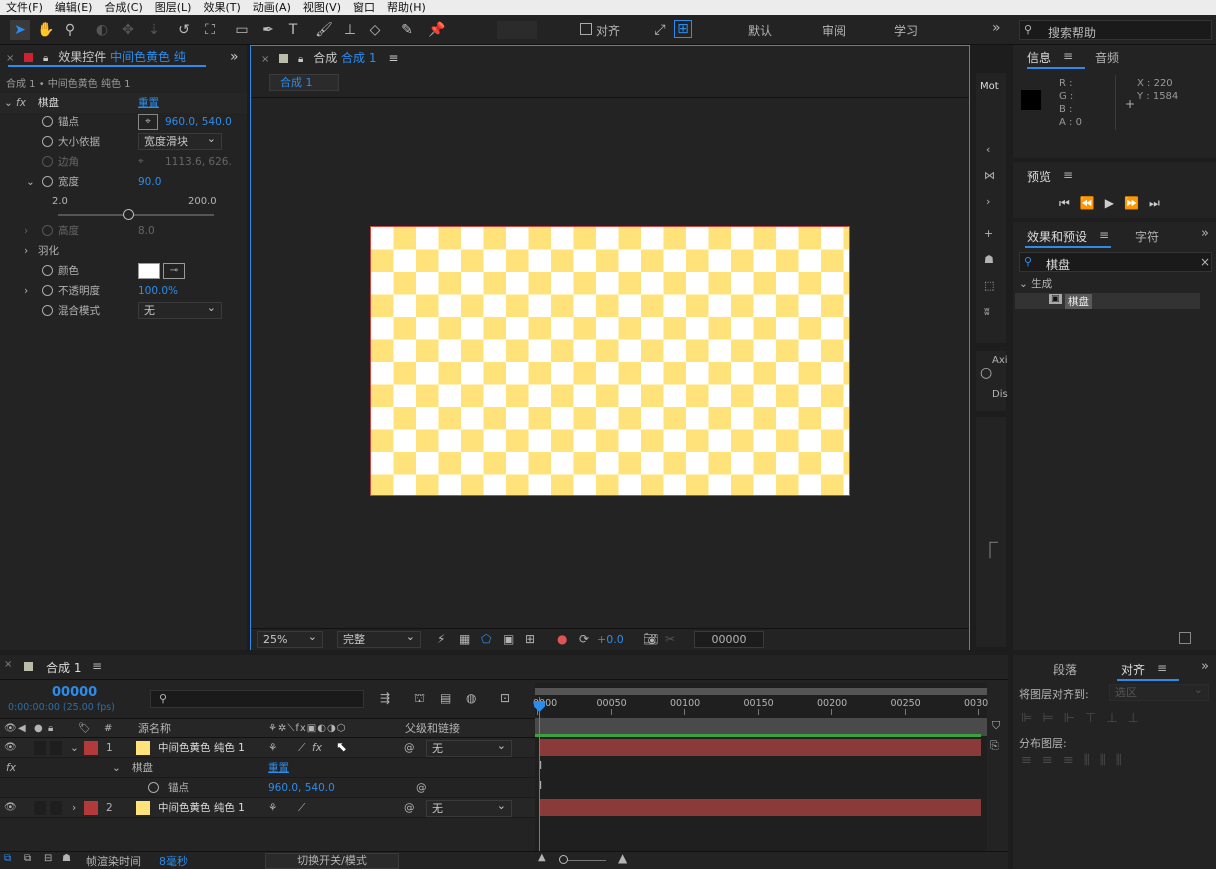 This screenshot has width=1216, height=869. Describe the element at coordinates (201, 808) in the screenshot. I see `layer-name: 中间色黄色 纯色 1` at that location.